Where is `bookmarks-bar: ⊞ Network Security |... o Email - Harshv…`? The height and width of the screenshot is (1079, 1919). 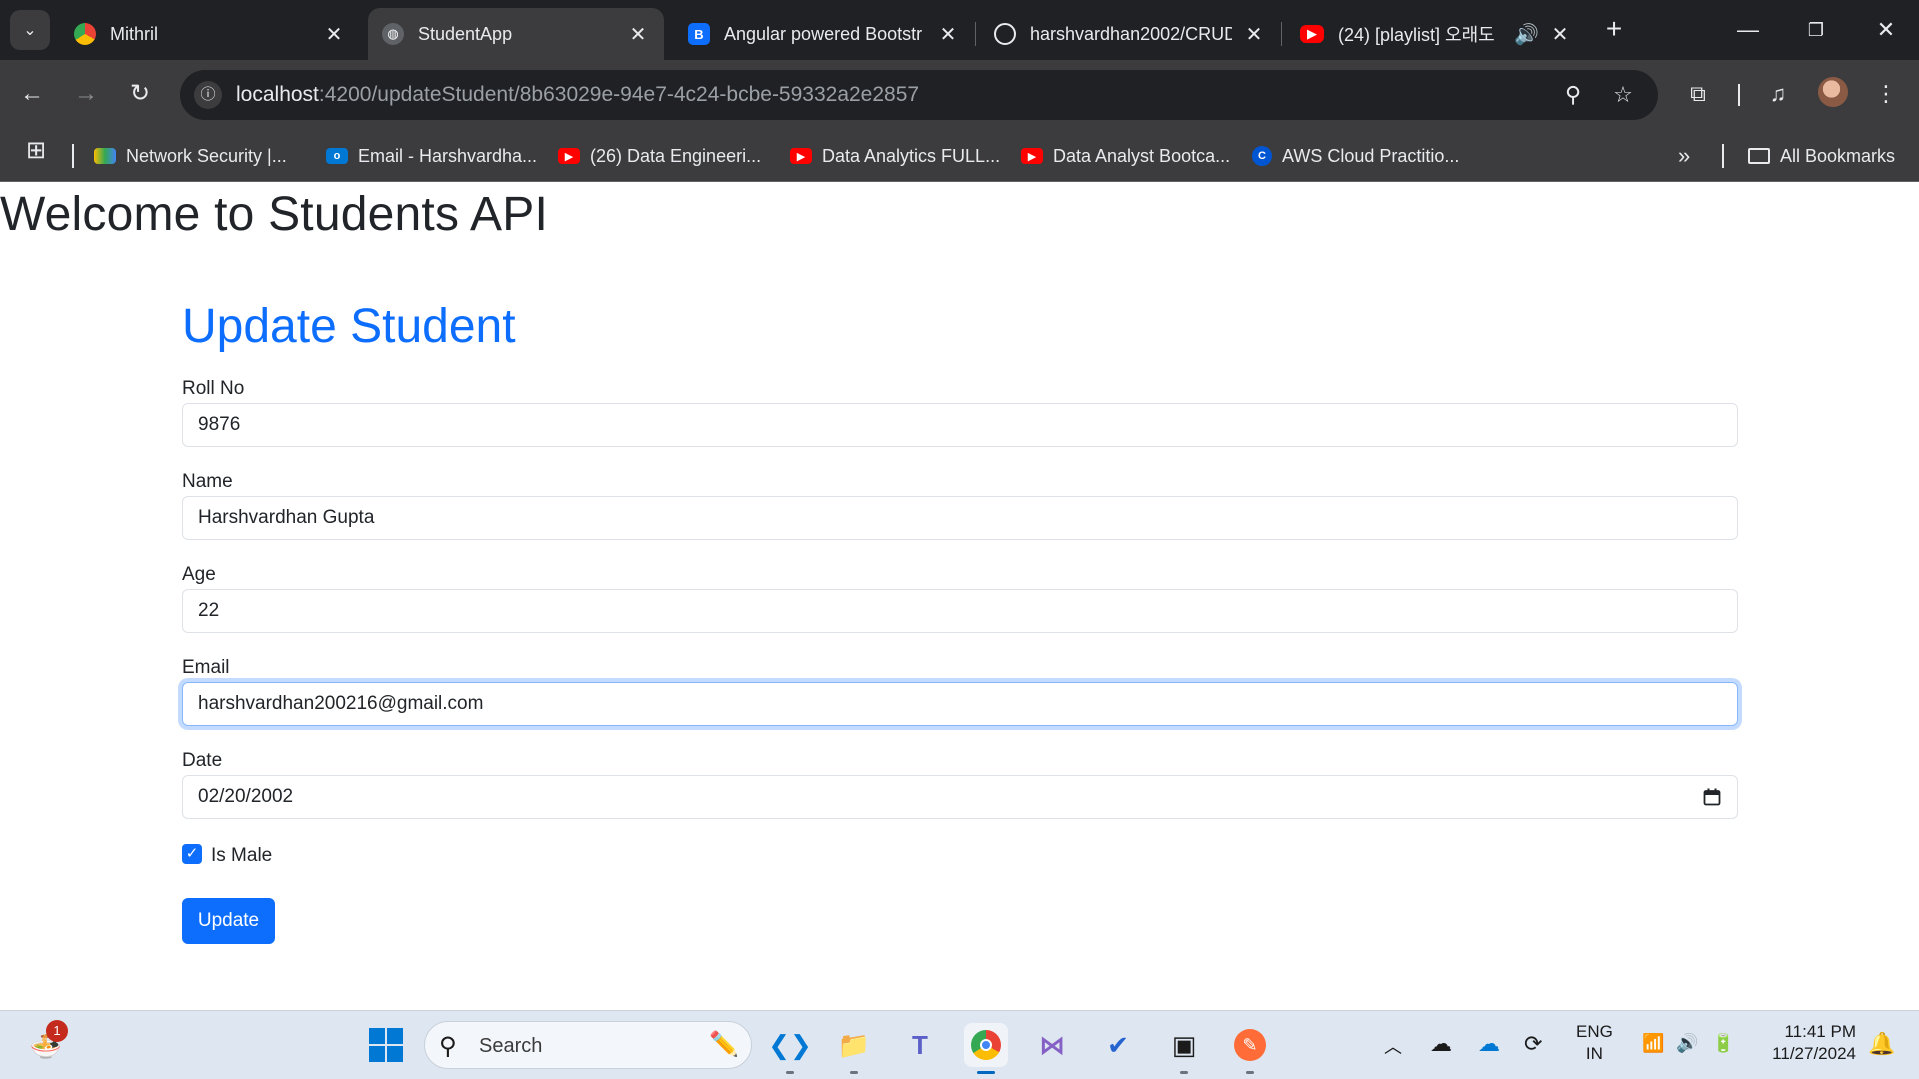 bookmarks-bar: ⊞ Network Security |... o Email - Harshv… is located at coordinates (959, 156).